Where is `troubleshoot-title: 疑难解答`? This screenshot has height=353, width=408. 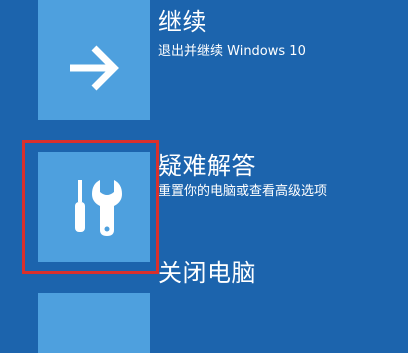 troubleshoot-title: 疑难解答 is located at coordinates (207, 166).